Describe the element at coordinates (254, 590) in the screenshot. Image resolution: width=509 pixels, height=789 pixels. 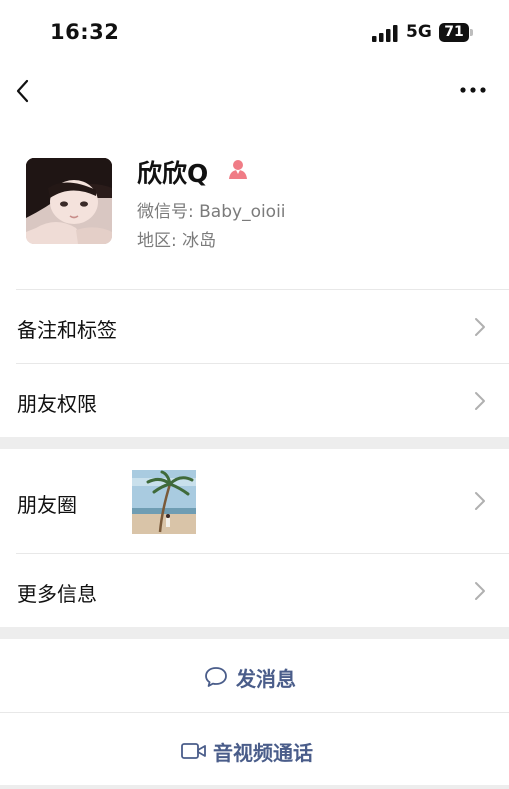
I see `menu-more-info: 更多信息` at that location.